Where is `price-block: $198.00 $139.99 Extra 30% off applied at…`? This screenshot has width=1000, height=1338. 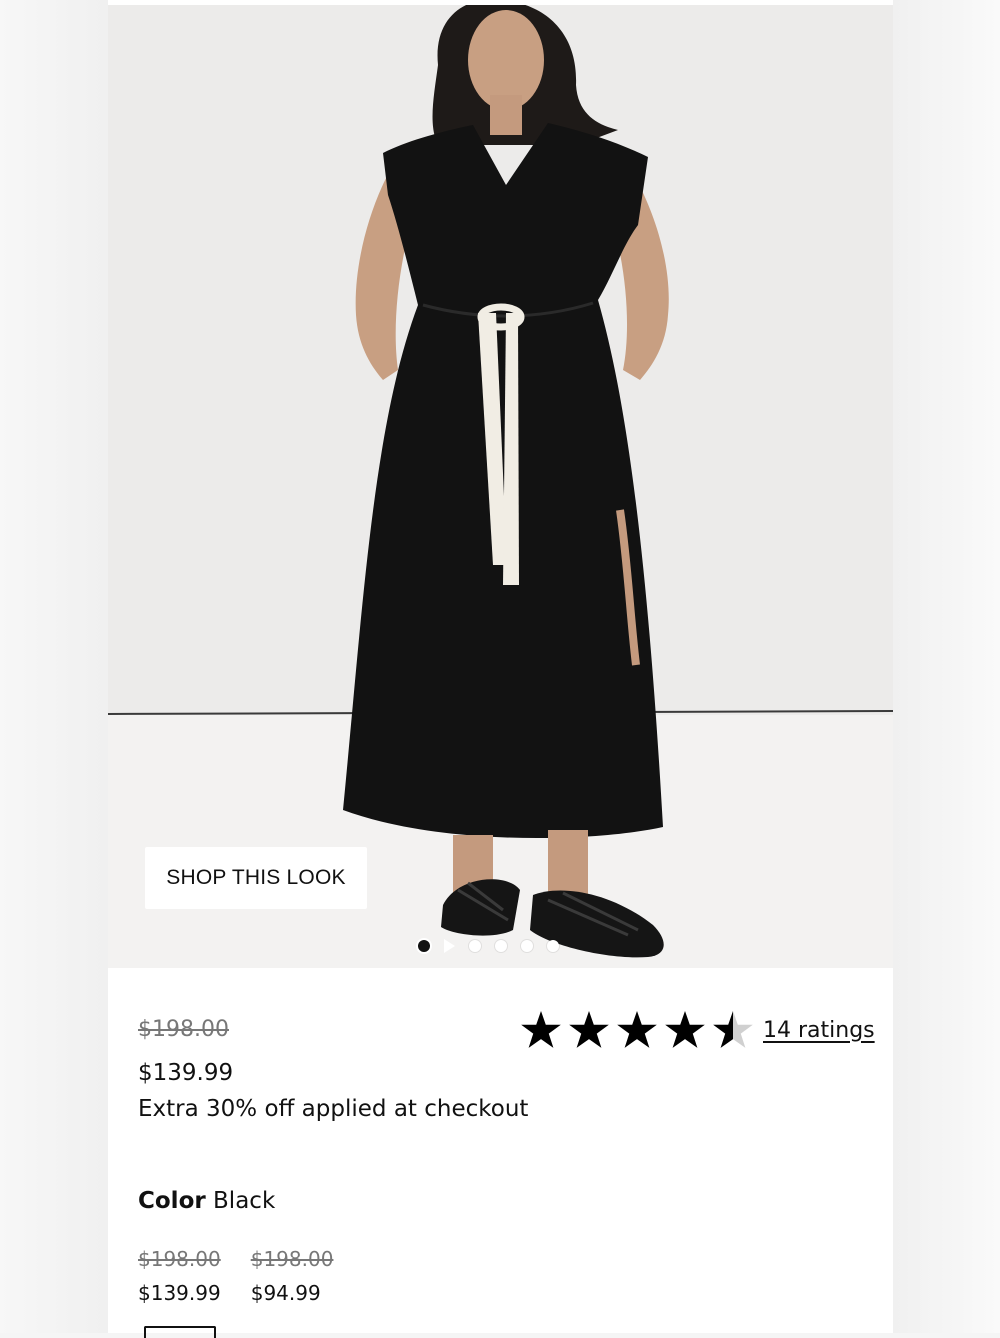
price-block: $198.00 $139.99 Extra 30% off applied at… is located at coordinates (333, 1068).